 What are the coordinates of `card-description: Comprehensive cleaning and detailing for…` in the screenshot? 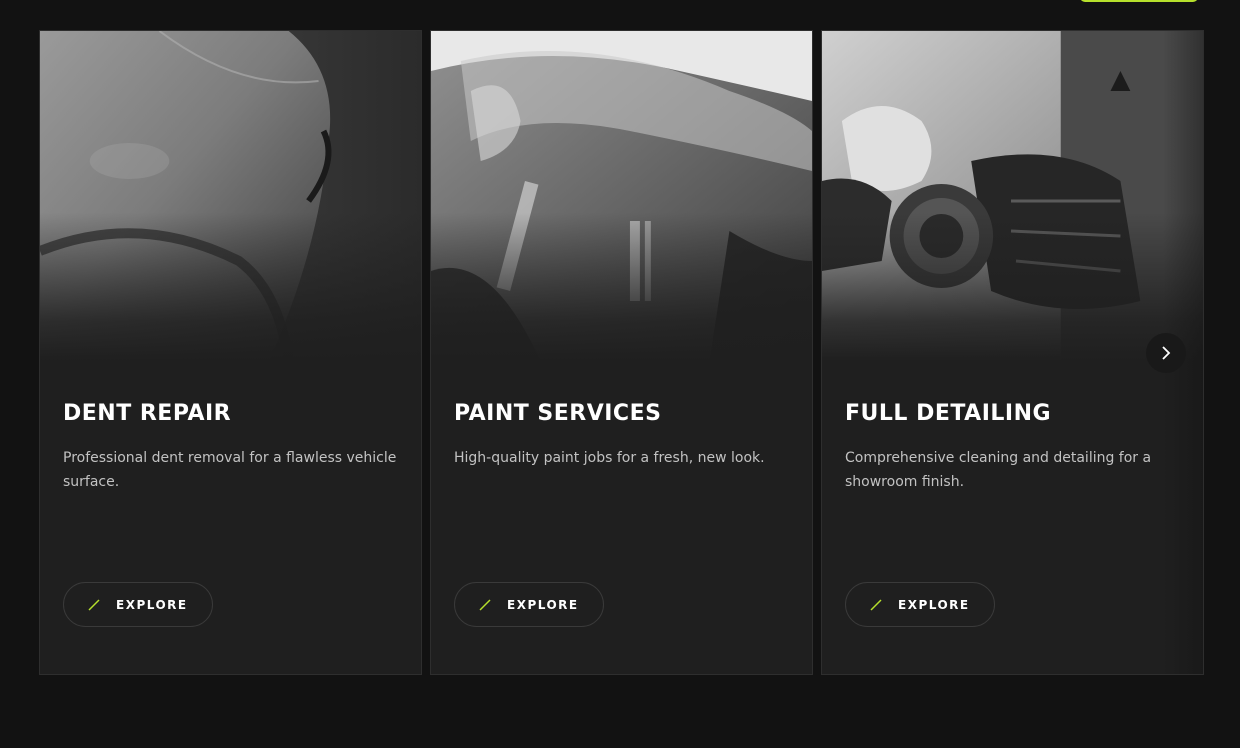 It's located at (998, 470).